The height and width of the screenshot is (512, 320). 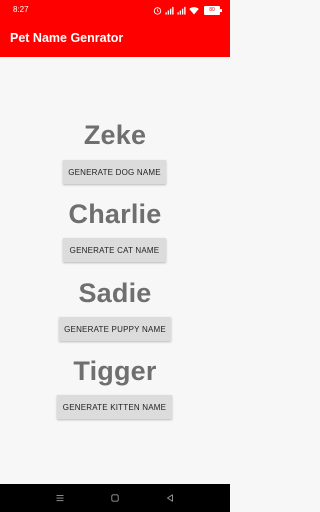 What do you see at coordinates (115, 214) in the screenshot?
I see `cat-name: Charlie` at bounding box center [115, 214].